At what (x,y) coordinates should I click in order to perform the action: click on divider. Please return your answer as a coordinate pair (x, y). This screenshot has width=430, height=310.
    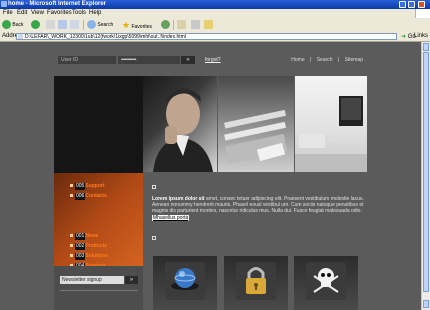
    Looking at the image, I should click on (99, 290).